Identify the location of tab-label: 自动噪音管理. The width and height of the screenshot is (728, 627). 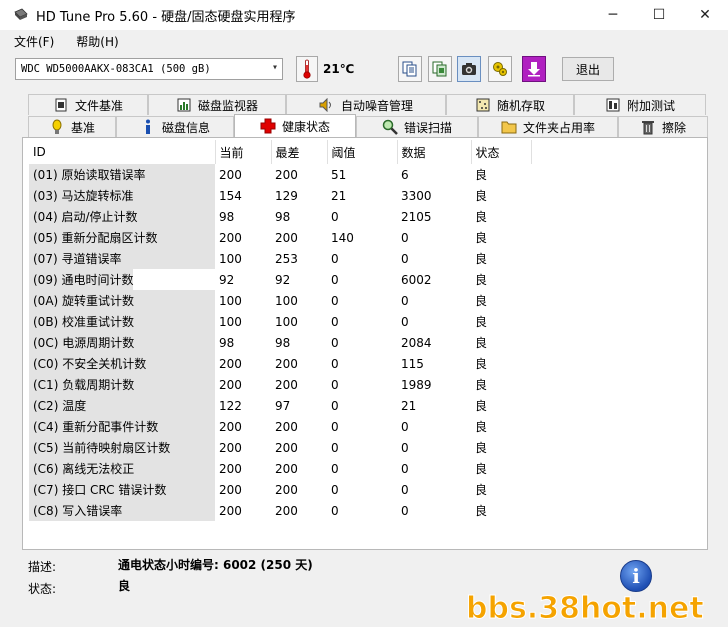
(376, 105).